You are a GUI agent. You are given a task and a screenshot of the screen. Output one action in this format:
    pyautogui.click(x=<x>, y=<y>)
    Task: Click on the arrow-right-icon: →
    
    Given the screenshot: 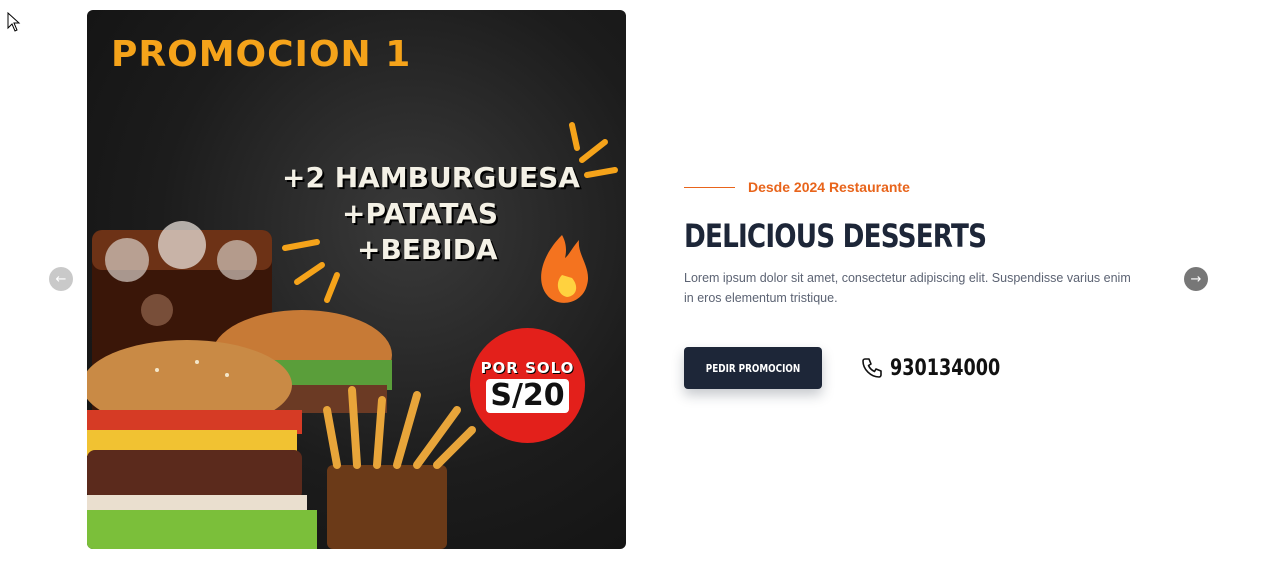 What is the action you would take?
    pyautogui.click(x=1196, y=279)
    